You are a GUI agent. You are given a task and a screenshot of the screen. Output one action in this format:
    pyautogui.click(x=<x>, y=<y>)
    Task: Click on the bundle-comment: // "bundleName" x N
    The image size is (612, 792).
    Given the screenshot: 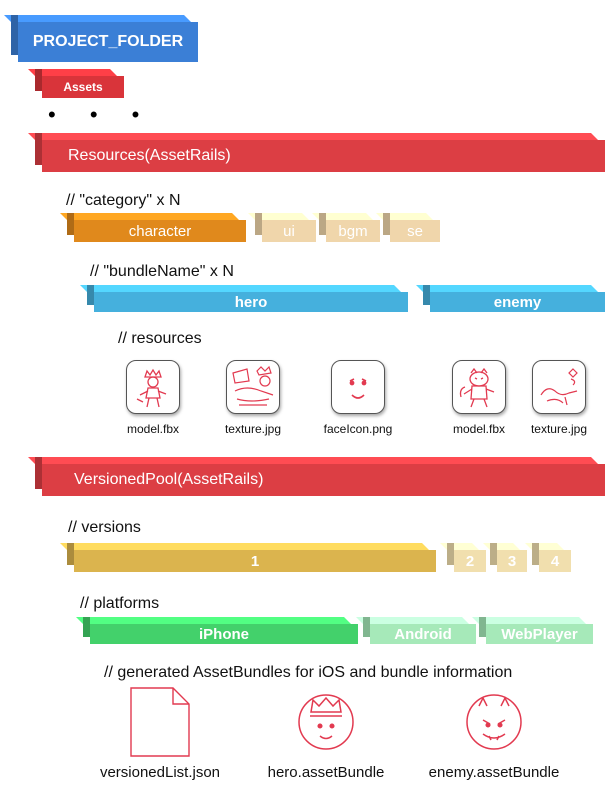 What is the action you would take?
    pyautogui.click(x=162, y=271)
    